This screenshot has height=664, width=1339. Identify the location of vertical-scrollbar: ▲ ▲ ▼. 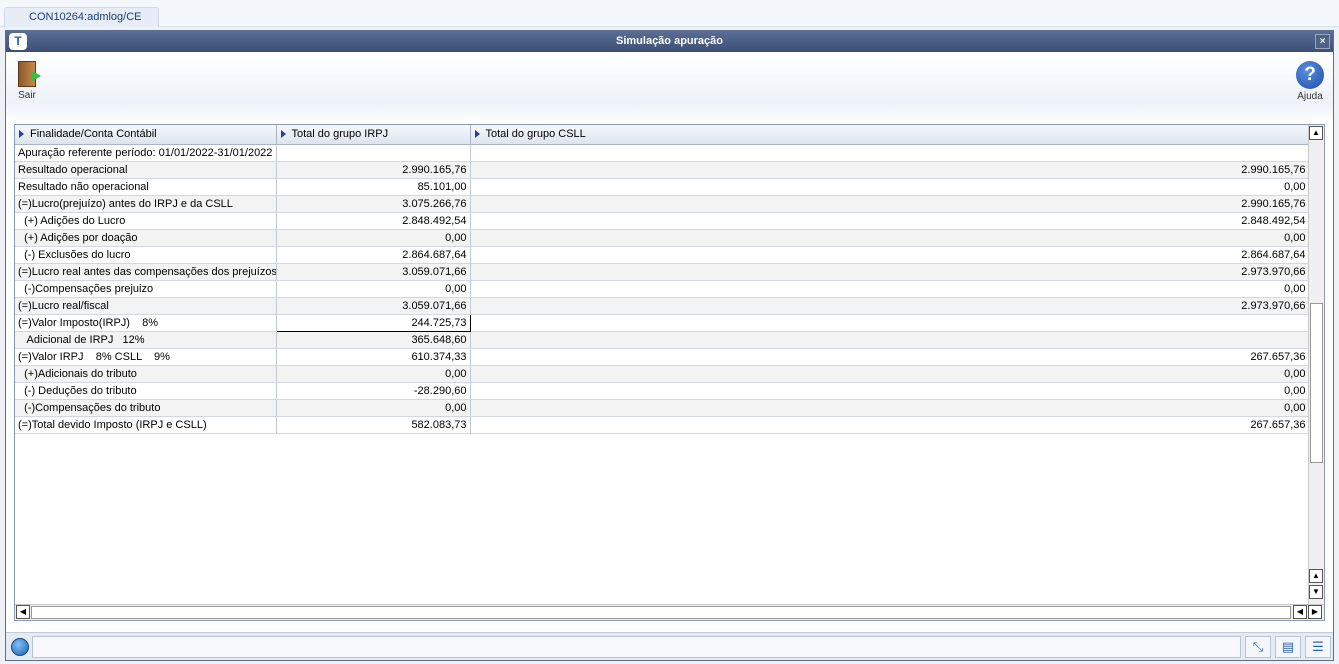
(1316, 365).